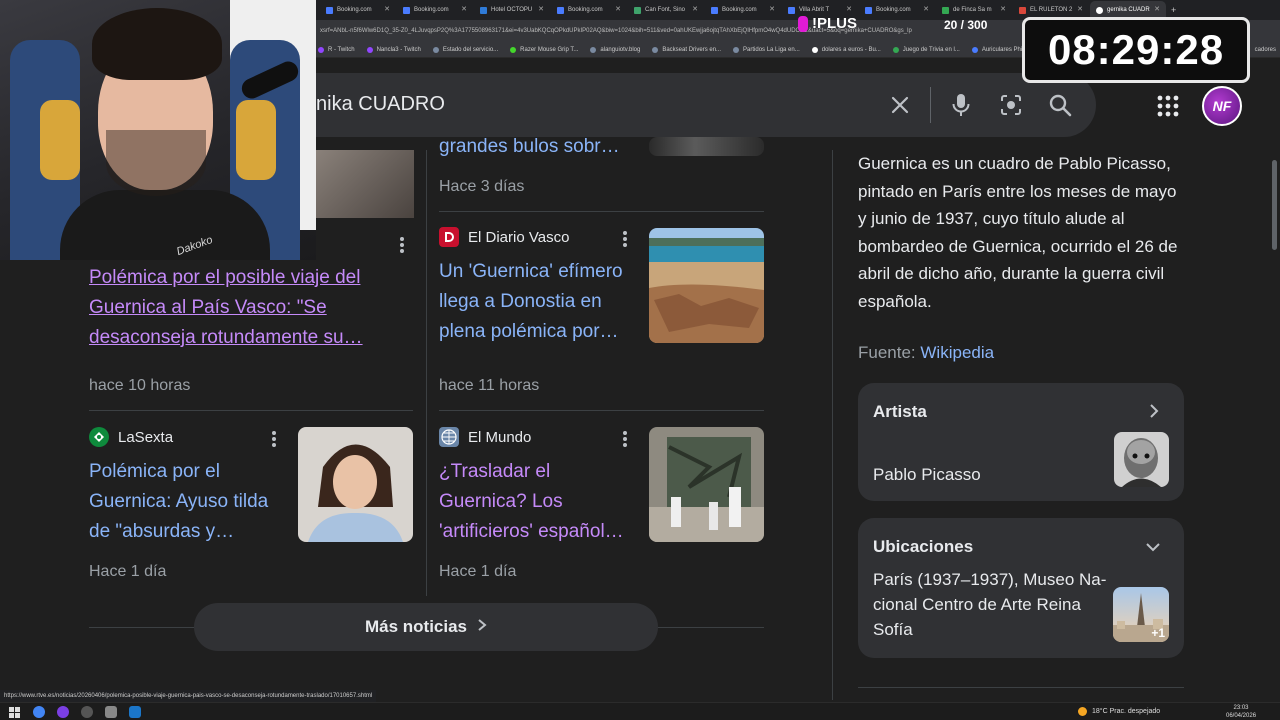  I want to click on artist-value: Pablo Picasso, so click(927, 474).